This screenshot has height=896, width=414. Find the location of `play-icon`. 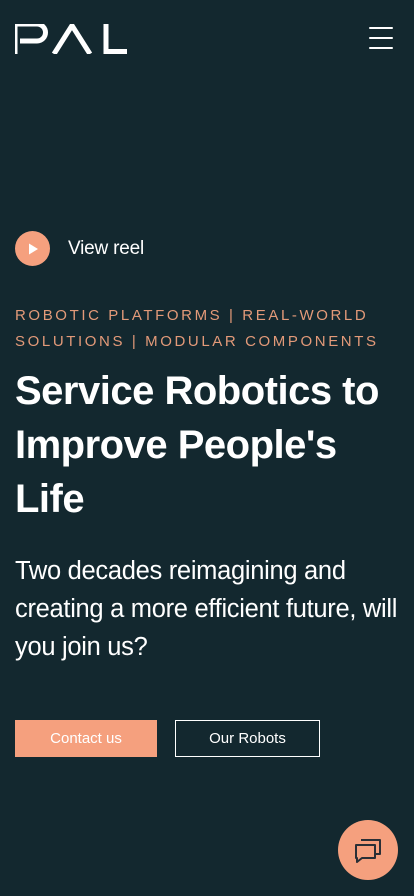

play-icon is located at coordinates (32, 248).